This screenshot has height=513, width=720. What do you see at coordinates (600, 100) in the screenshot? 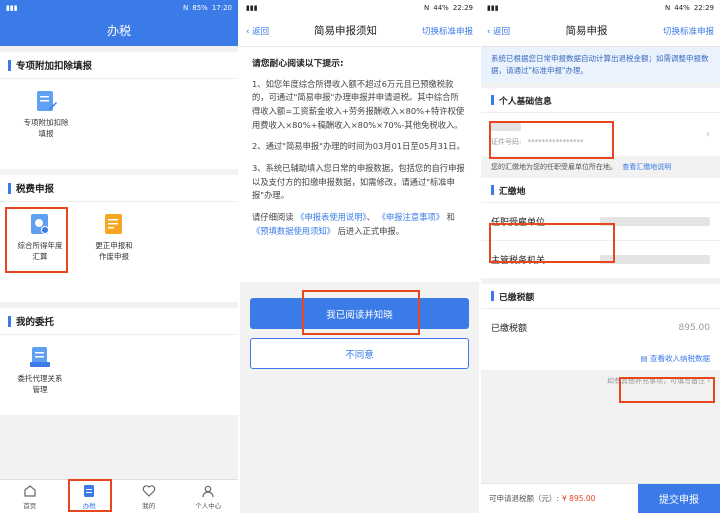
I see `card-title: 个人基础信息` at bounding box center [600, 100].